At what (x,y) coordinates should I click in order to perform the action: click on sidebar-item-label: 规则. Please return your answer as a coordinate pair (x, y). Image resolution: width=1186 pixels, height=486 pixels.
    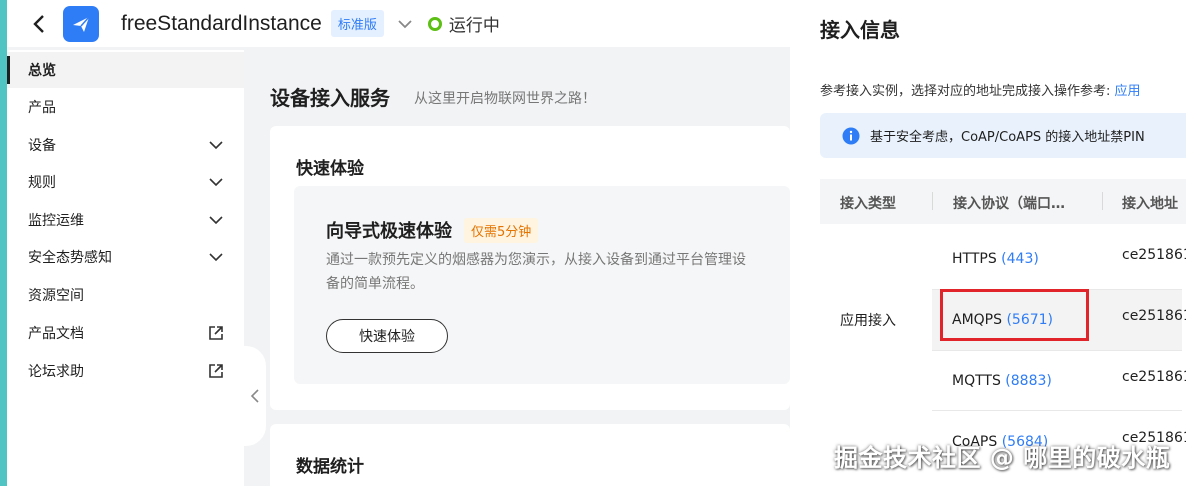
    Looking at the image, I should click on (42, 183).